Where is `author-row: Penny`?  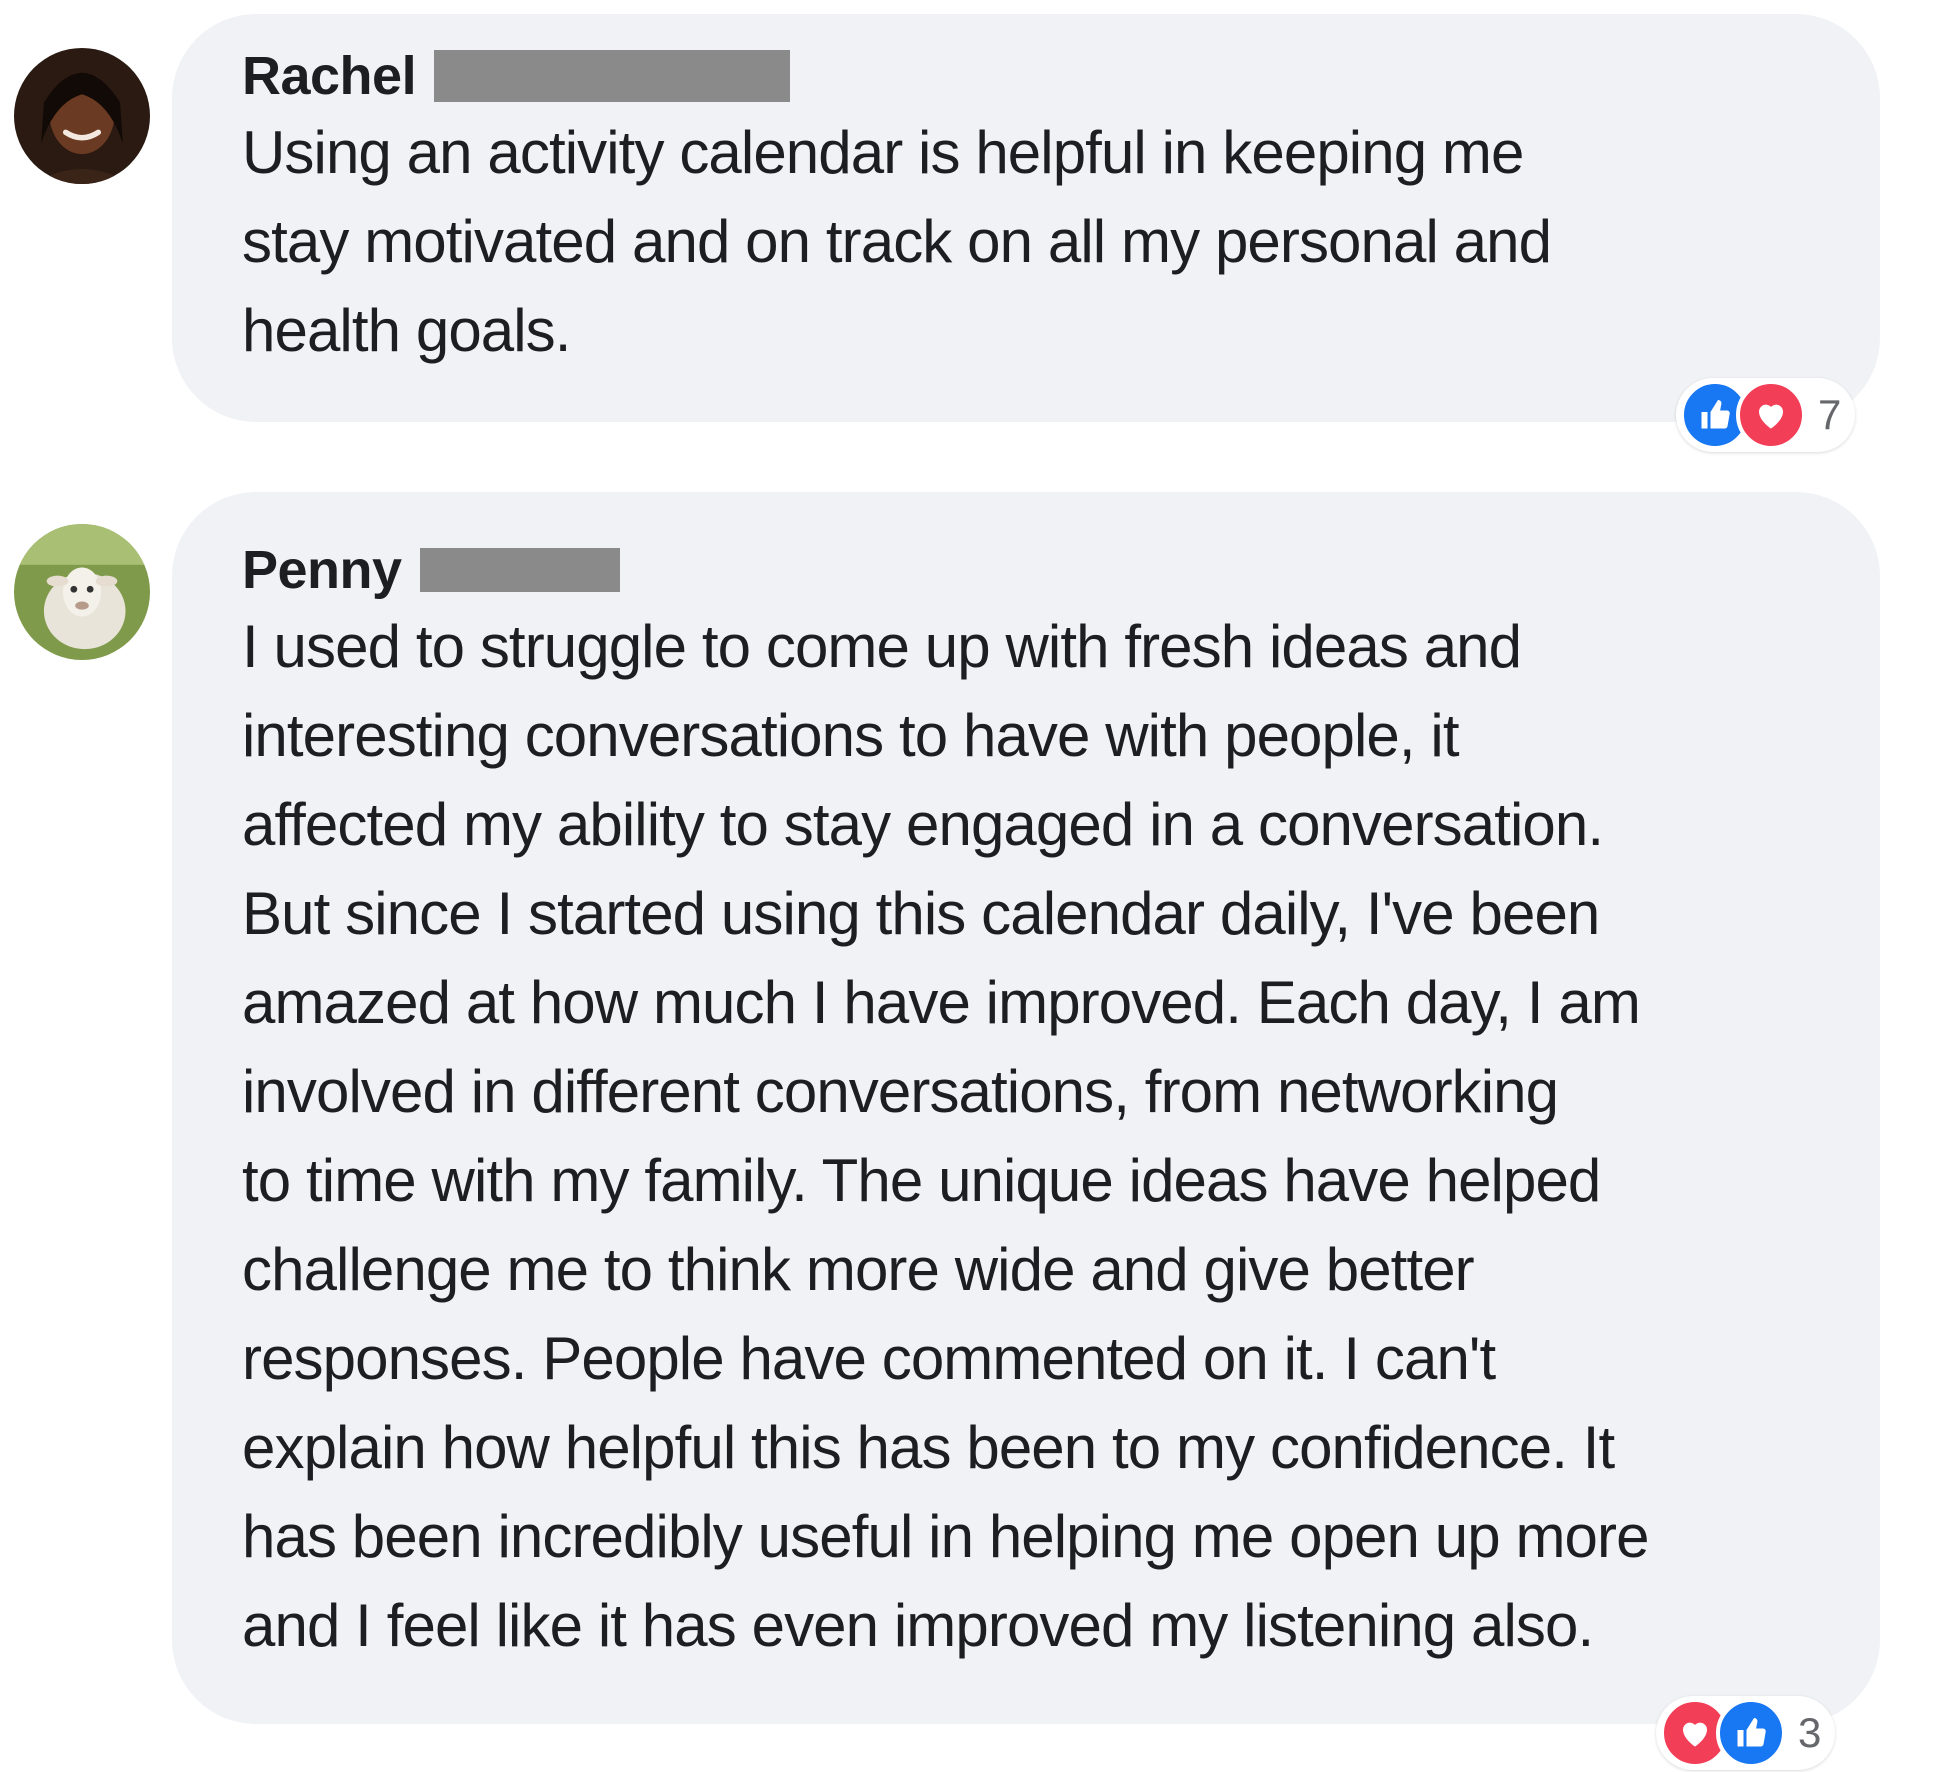
author-row: Penny is located at coordinates (1031, 570).